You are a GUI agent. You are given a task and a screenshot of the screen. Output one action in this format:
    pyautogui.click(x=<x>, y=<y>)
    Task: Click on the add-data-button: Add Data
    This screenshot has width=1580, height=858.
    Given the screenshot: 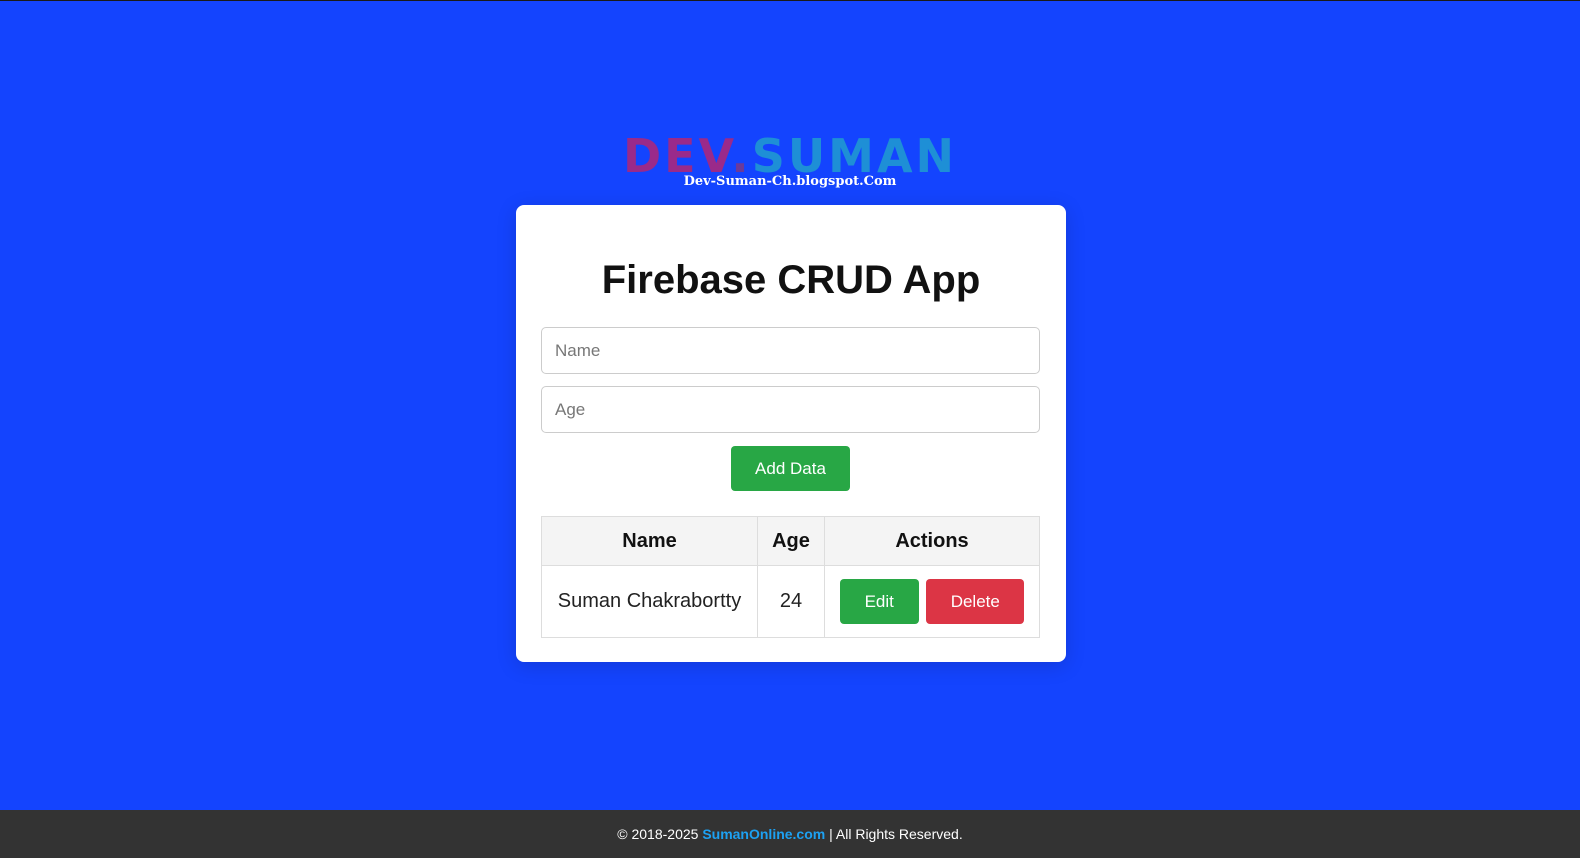 What is the action you would take?
    pyautogui.click(x=790, y=468)
    